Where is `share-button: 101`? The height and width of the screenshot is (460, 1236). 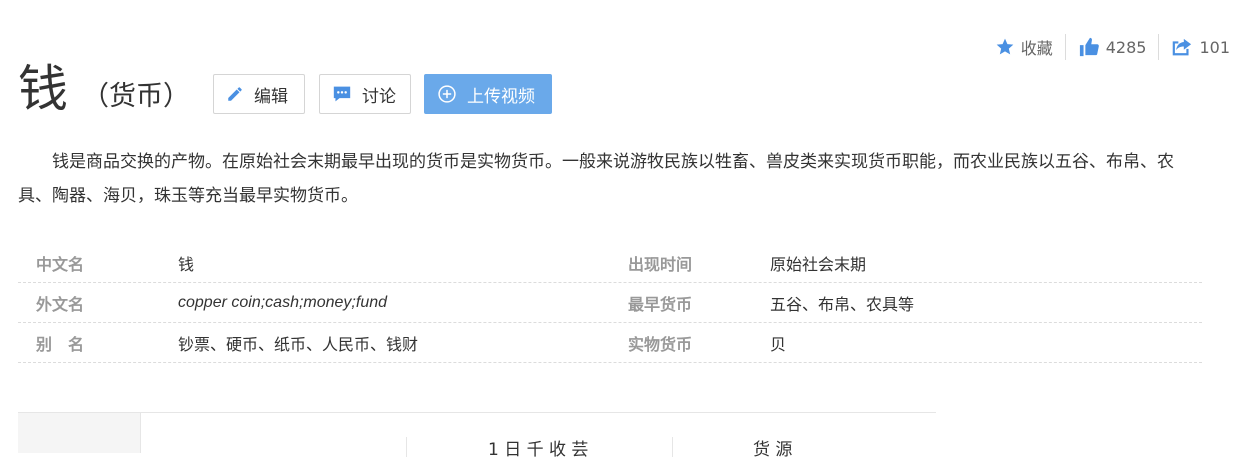 share-button: 101 is located at coordinates (1200, 47).